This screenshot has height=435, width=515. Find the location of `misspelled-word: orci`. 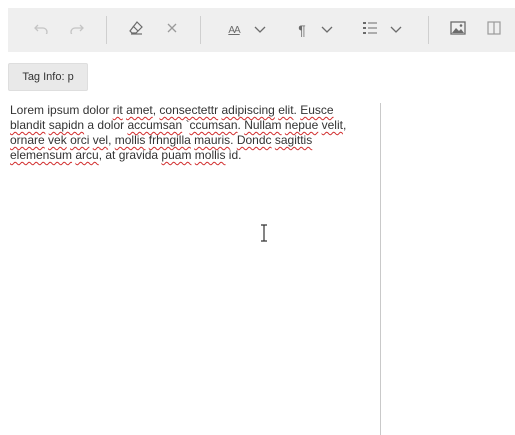

misspelled-word: orci is located at coordinates (80, 140).